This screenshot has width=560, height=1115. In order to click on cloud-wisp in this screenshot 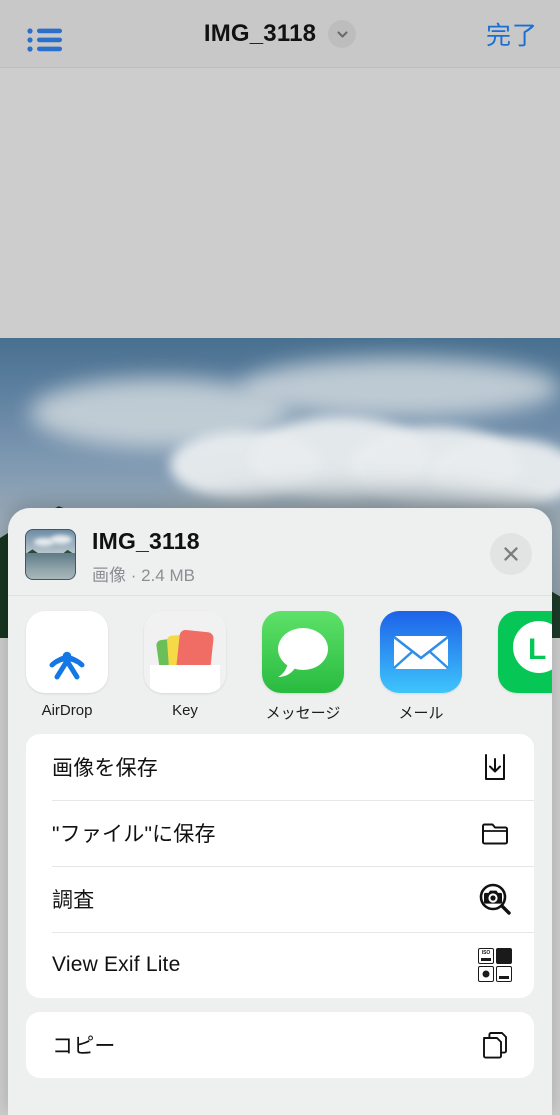, I will do `click(400, 388)`.